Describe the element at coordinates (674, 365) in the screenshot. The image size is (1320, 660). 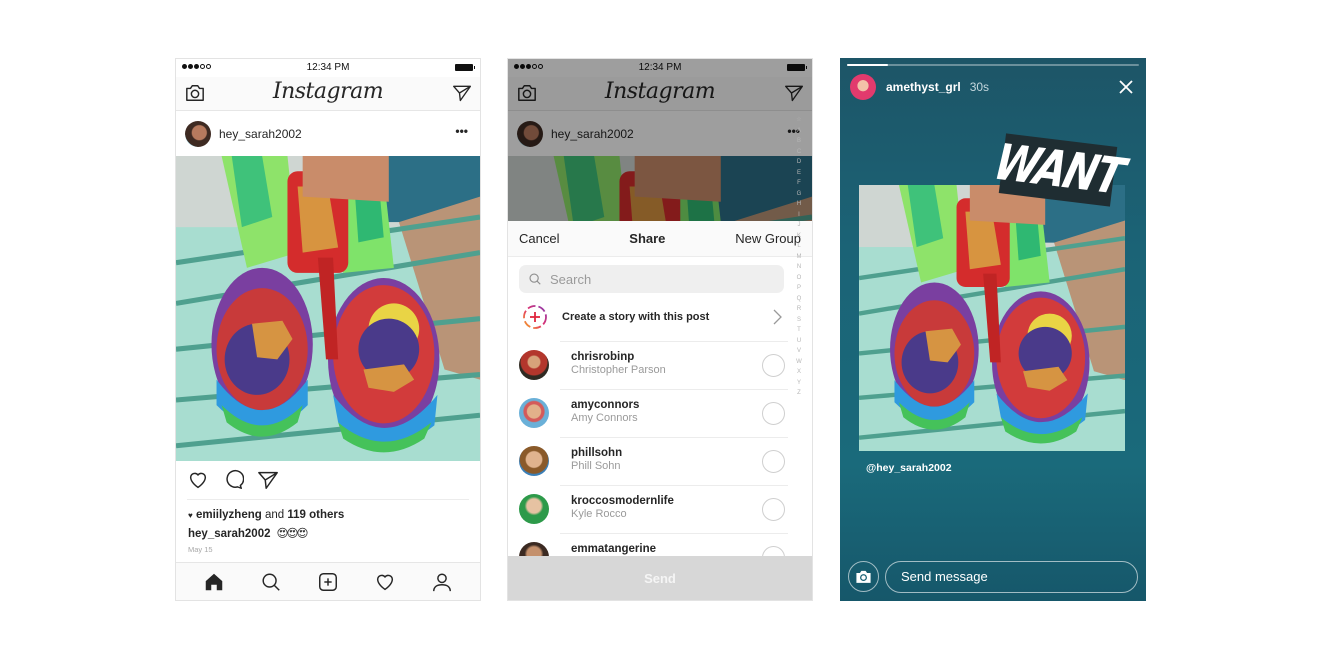
I see `contact-text: chrisrobinp Christopher Parson` at that location.